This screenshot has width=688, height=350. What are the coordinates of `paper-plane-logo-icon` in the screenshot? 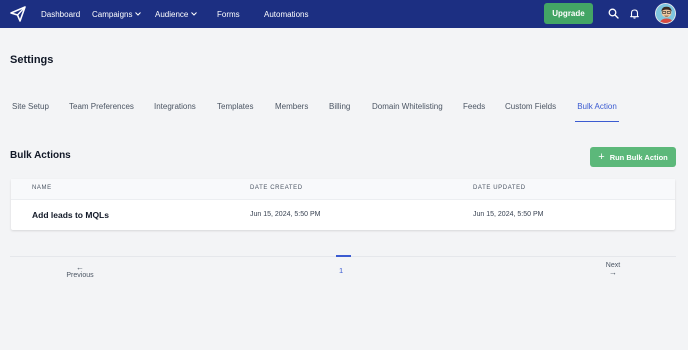 It's located at (18, 14).